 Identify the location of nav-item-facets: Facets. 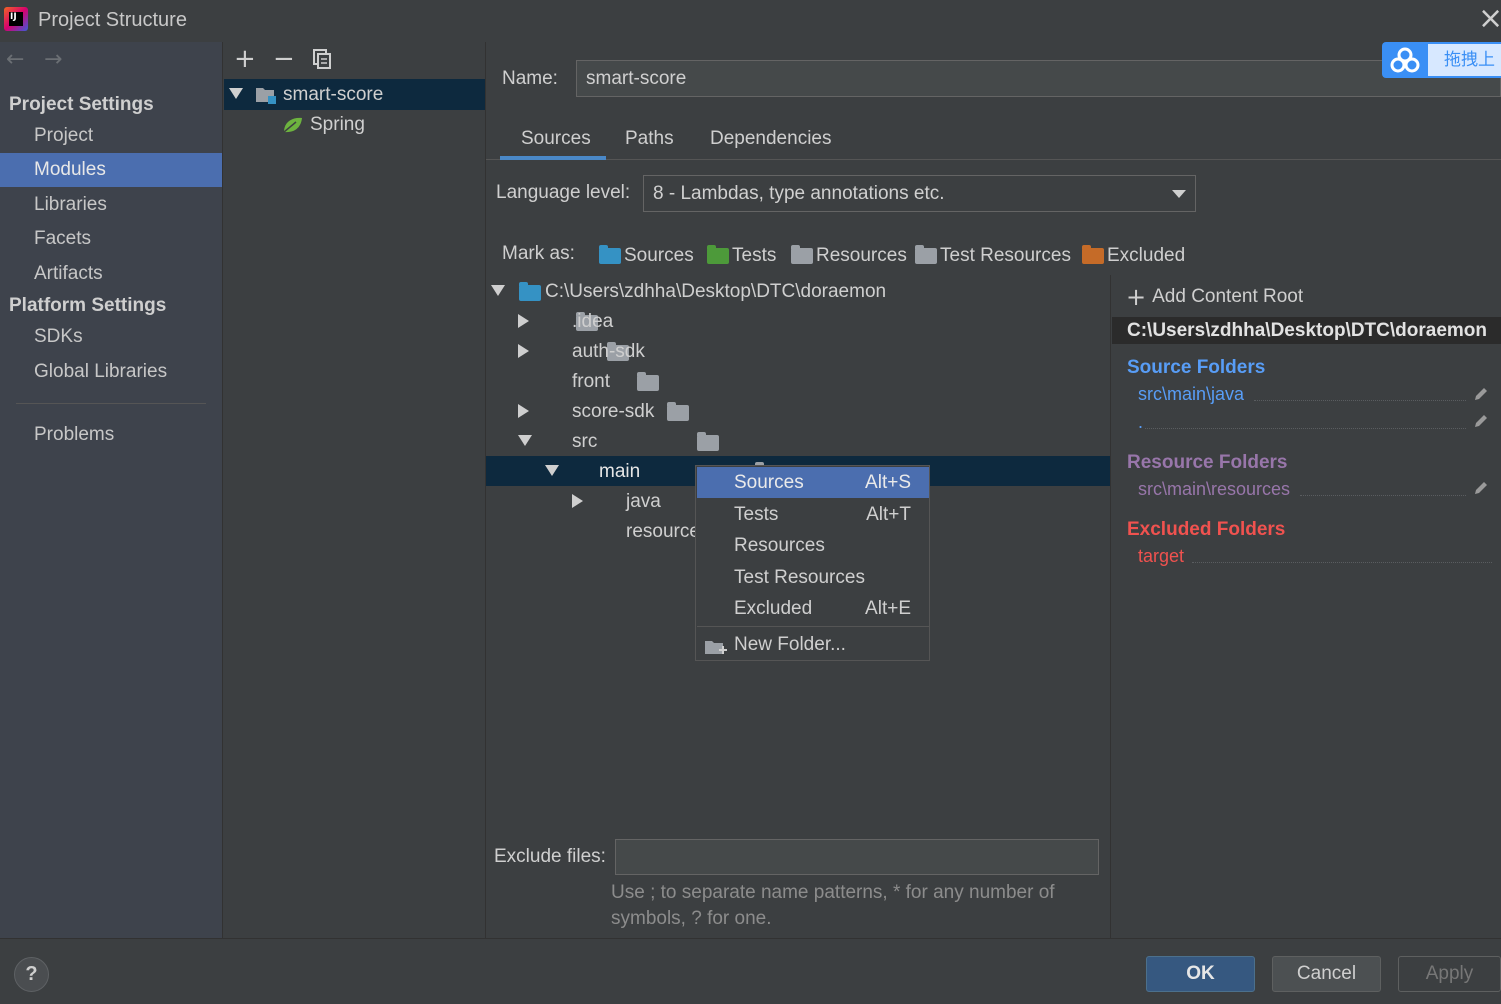
(111, 239).